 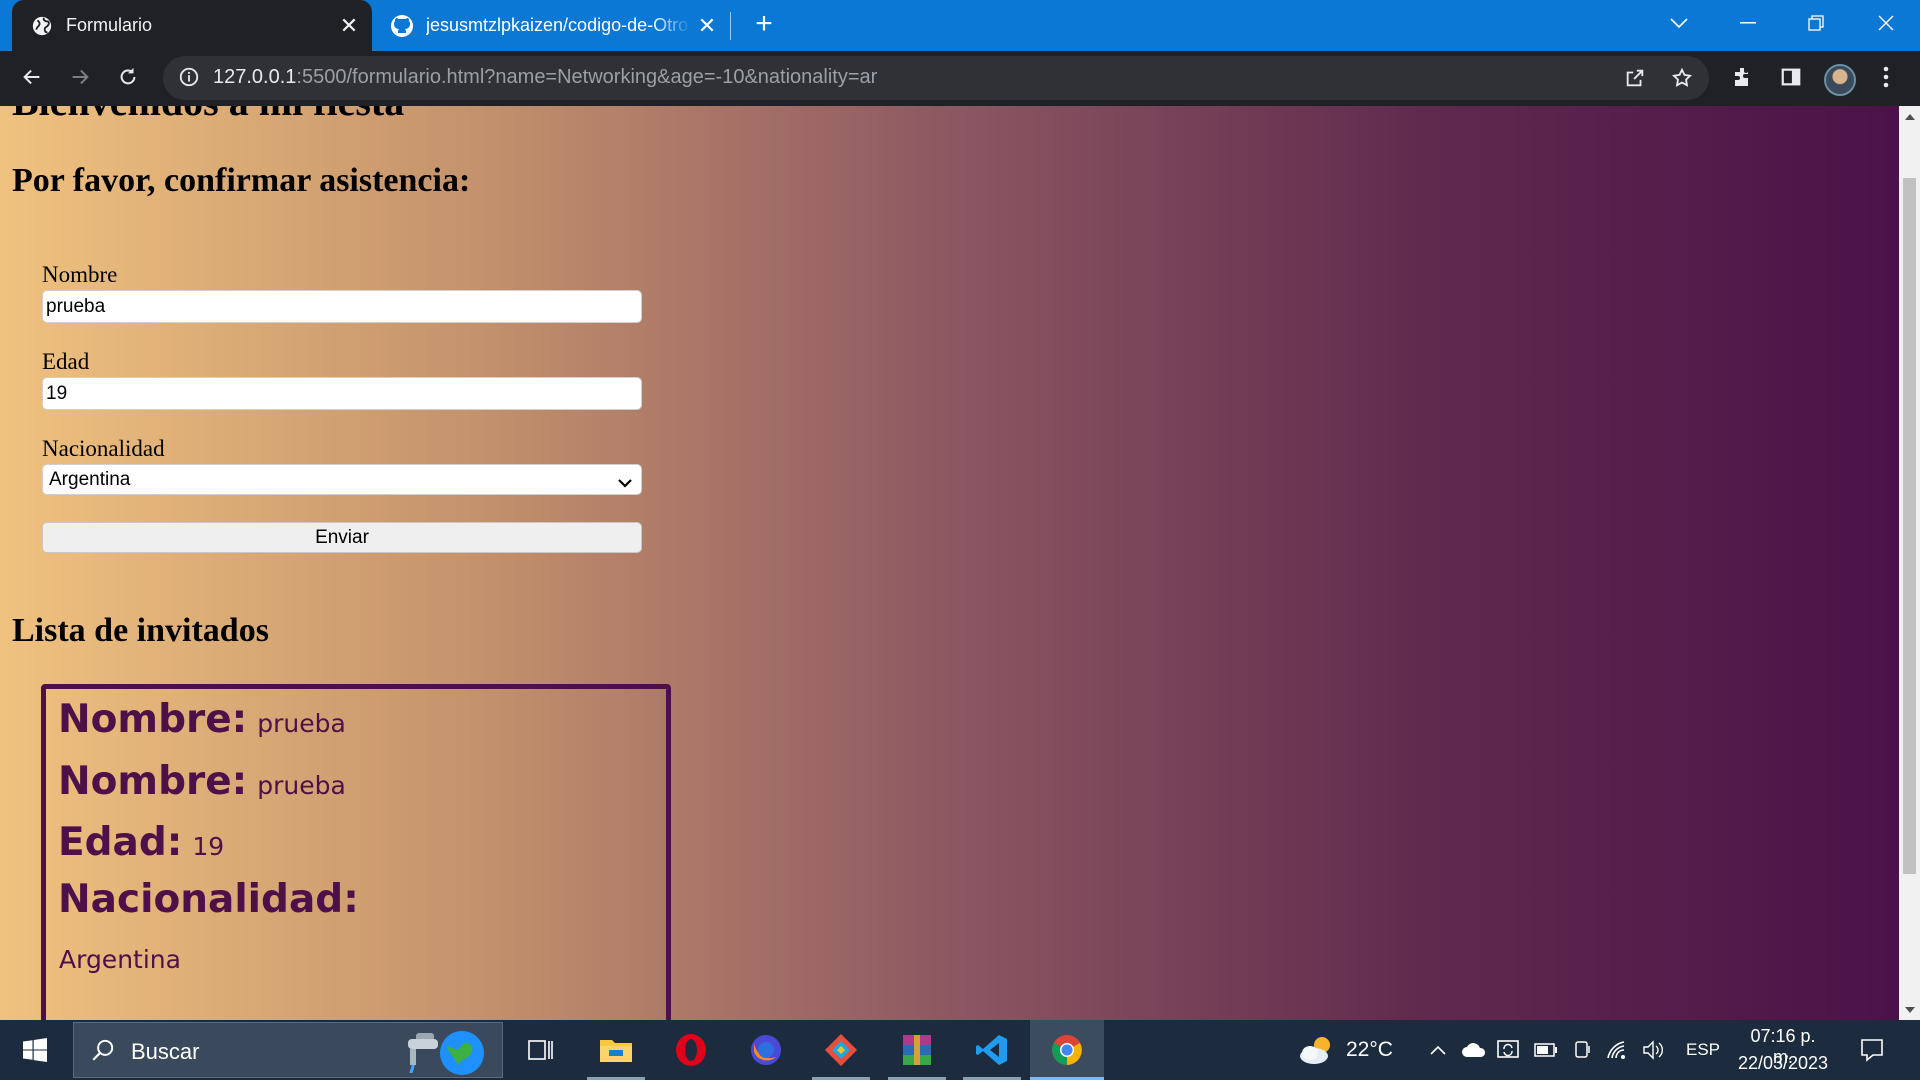 I want to click on tab-github: jesusmtzlpkaizen/codigo-de-Otro ✕, so click(x=551, y=25).